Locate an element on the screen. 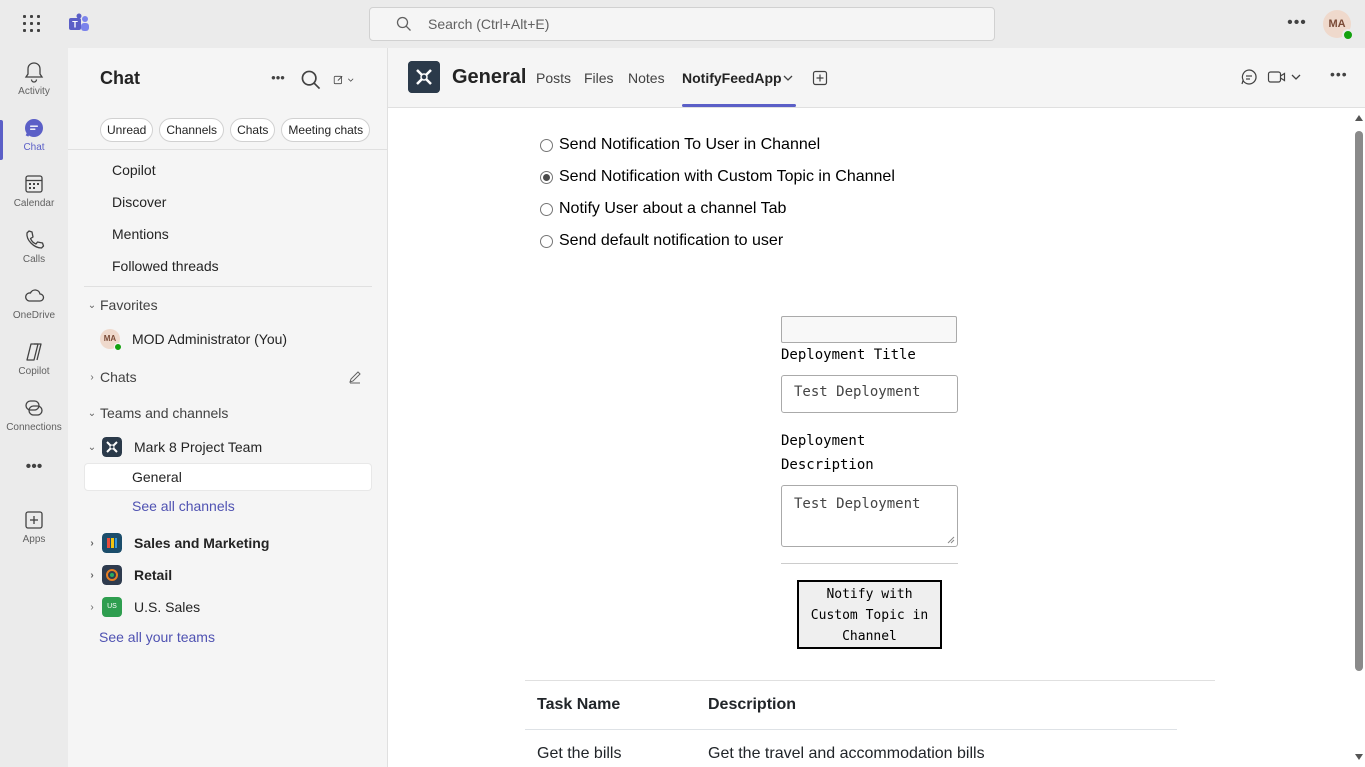  video-call-icon is located at coordinates (1285, 77).